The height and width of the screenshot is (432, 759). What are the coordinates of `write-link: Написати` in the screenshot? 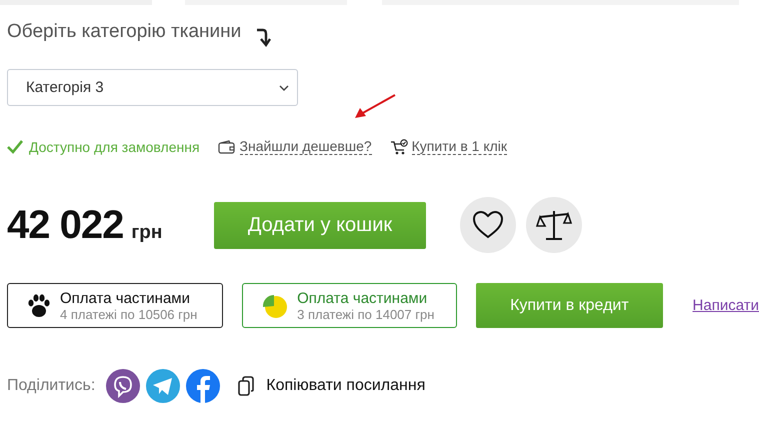 It's located at (725, 305).